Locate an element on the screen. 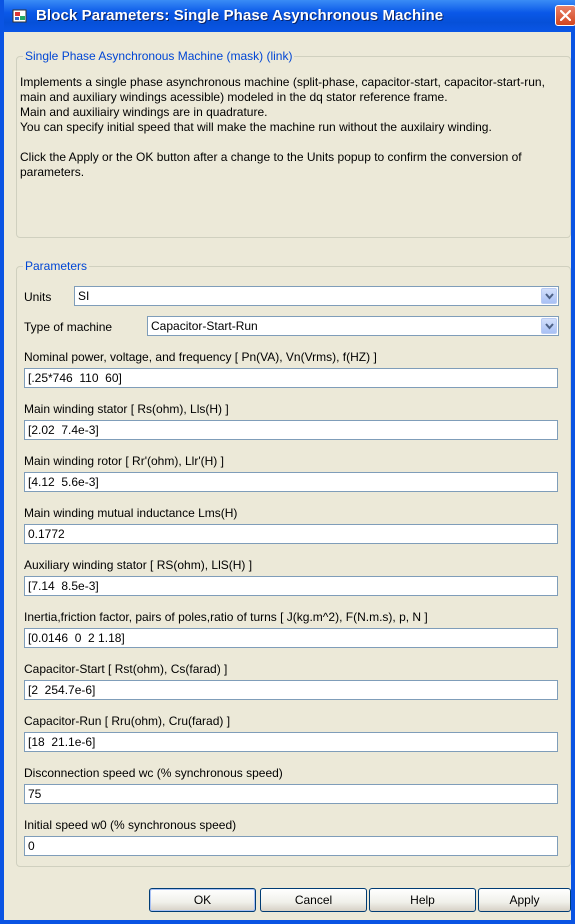  ok-button: OK is located at coordinates (202, 900).